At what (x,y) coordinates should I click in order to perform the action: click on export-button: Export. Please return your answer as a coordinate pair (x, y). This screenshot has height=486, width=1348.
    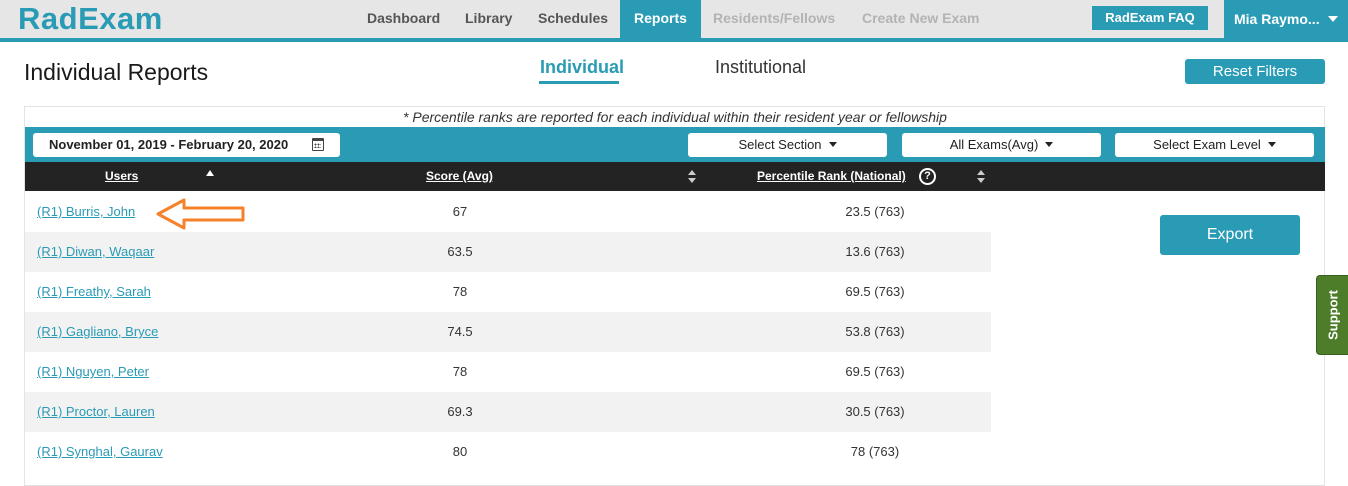
    Looking at the image, I should click on (1230, 235).